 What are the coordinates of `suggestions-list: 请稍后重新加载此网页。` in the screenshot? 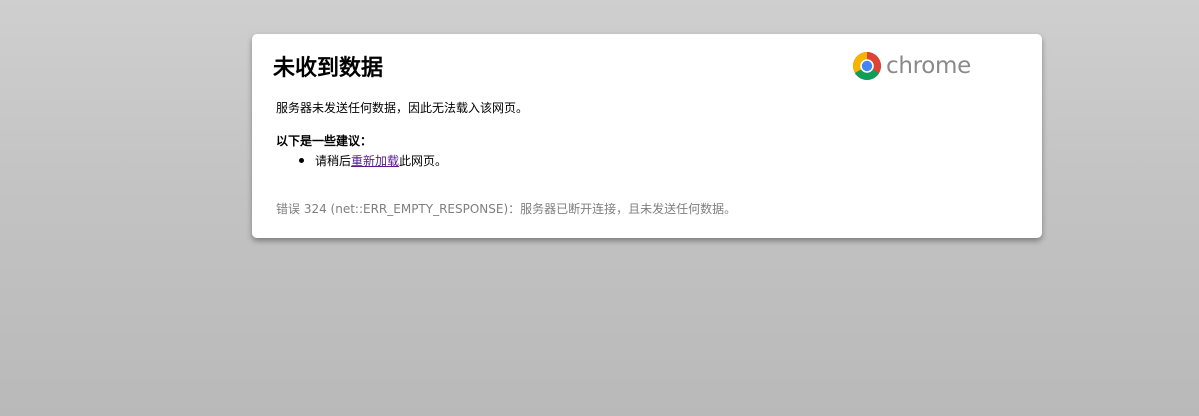 It's located at (361, 161).